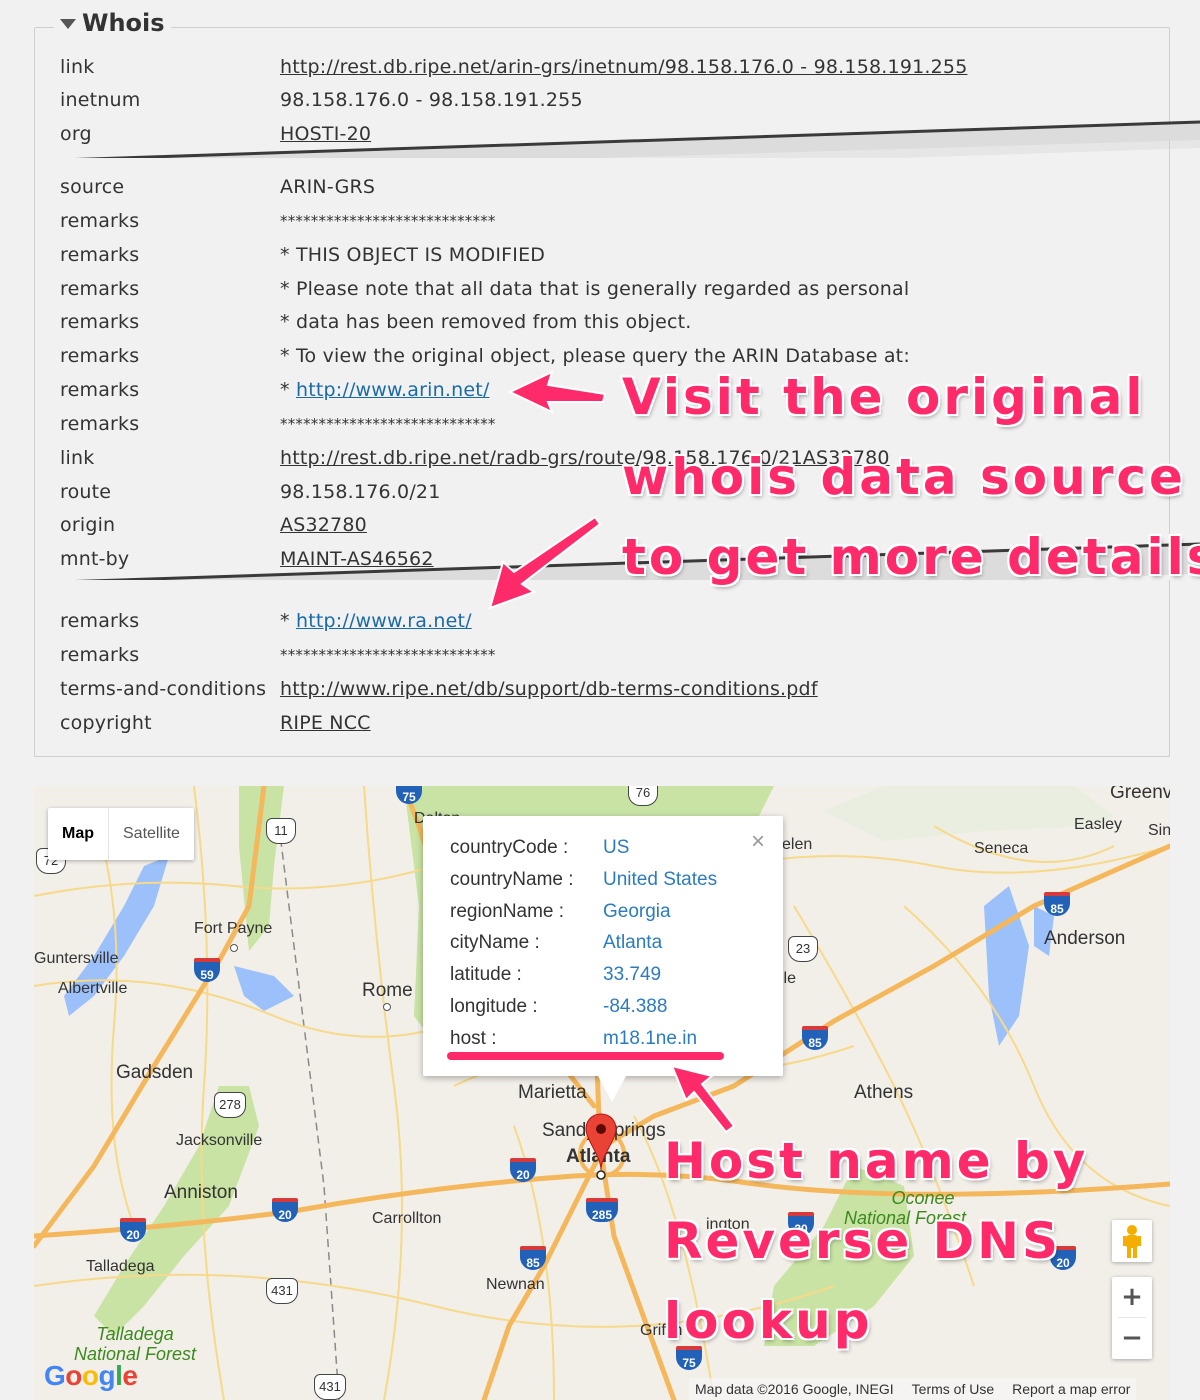 The height and width of the screenshot is (1400, 1200). What do you see at coordinates (233, 928) in the screenshot?
I see `place-label: Fort Payne` at bounding box center [233, 928].